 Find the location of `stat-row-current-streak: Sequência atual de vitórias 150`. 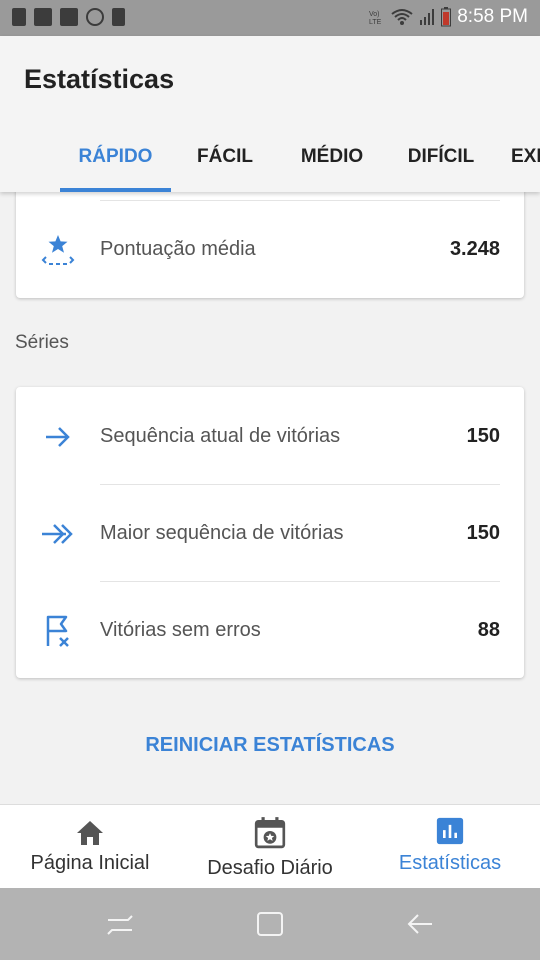

stat-row-current-streak: Sequência atual de vitórias 150 is located at coordinates (270, 436).